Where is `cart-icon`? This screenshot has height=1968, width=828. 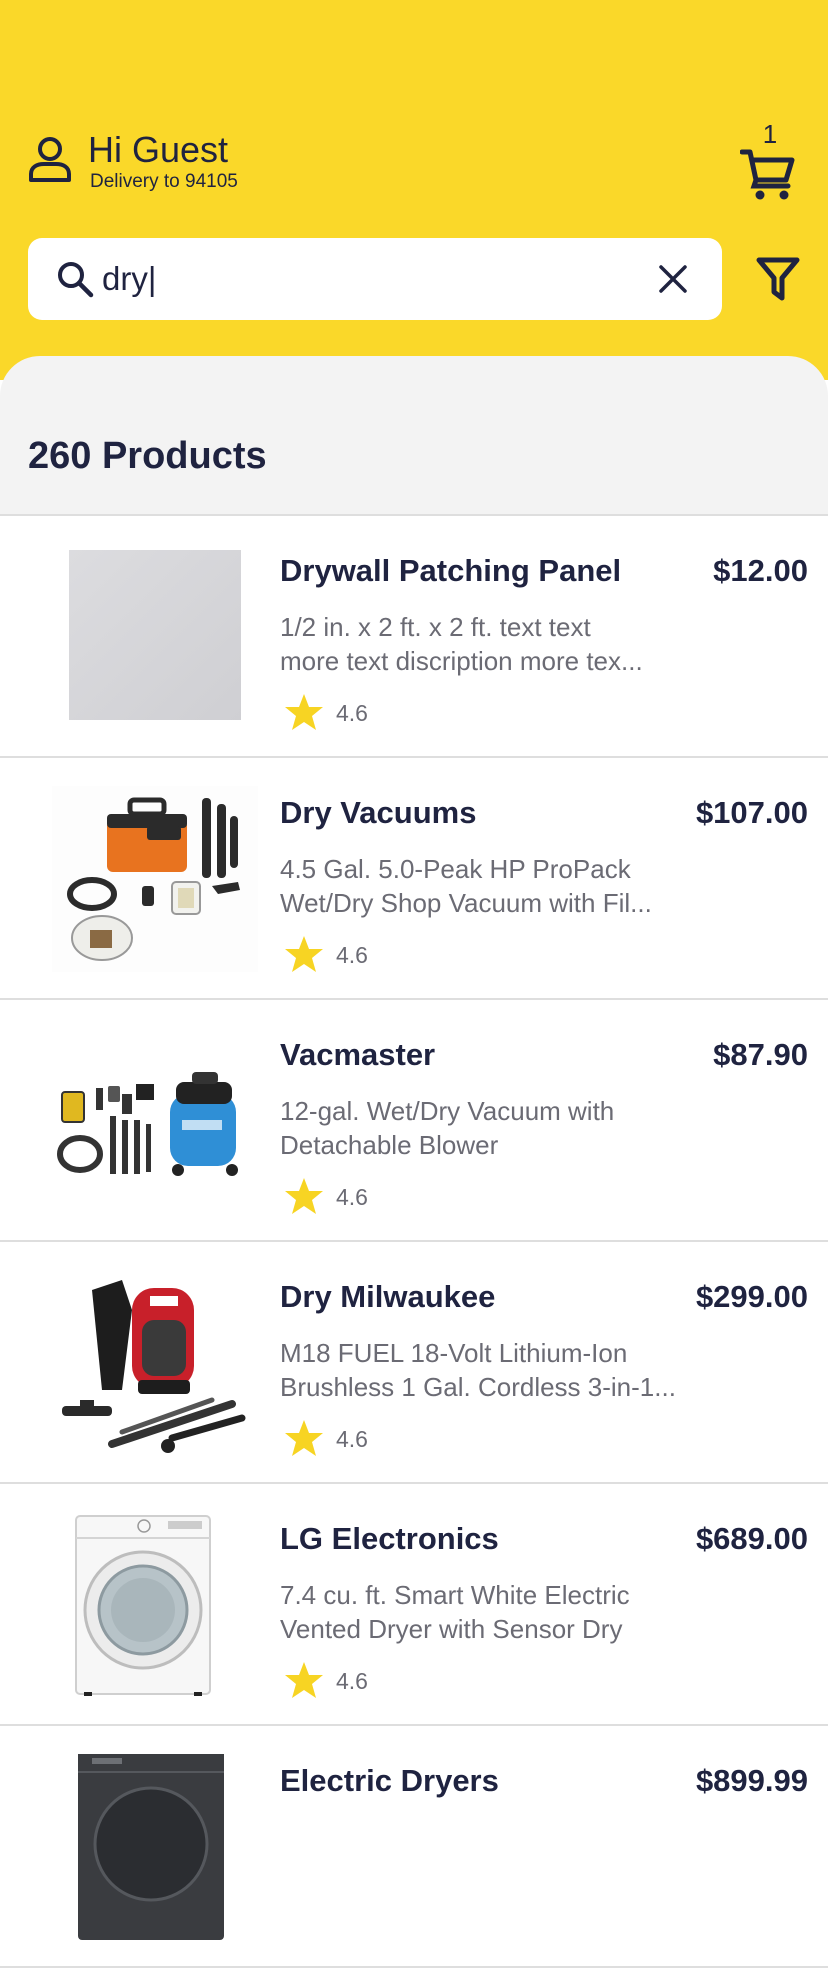
cart-icon is located at coordinates (767, 174).